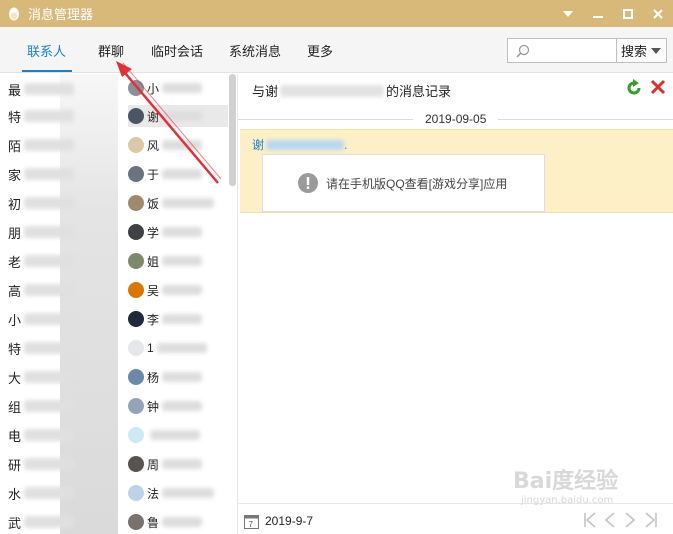 This screenshot has height=534, width=673. What do you see at coordinates (178, 464) in the screenshot?
I see `contact-item: 周` at bounding box center [178, 464].